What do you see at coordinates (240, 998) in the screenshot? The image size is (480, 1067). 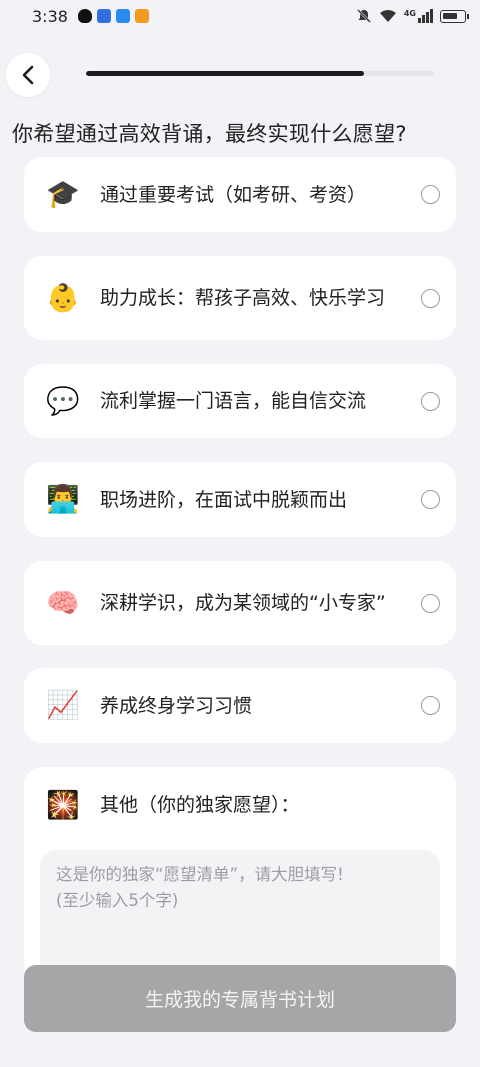 I see `generate-plan-button: 生成我的专属背书计划` at bounding box center [240, 998].